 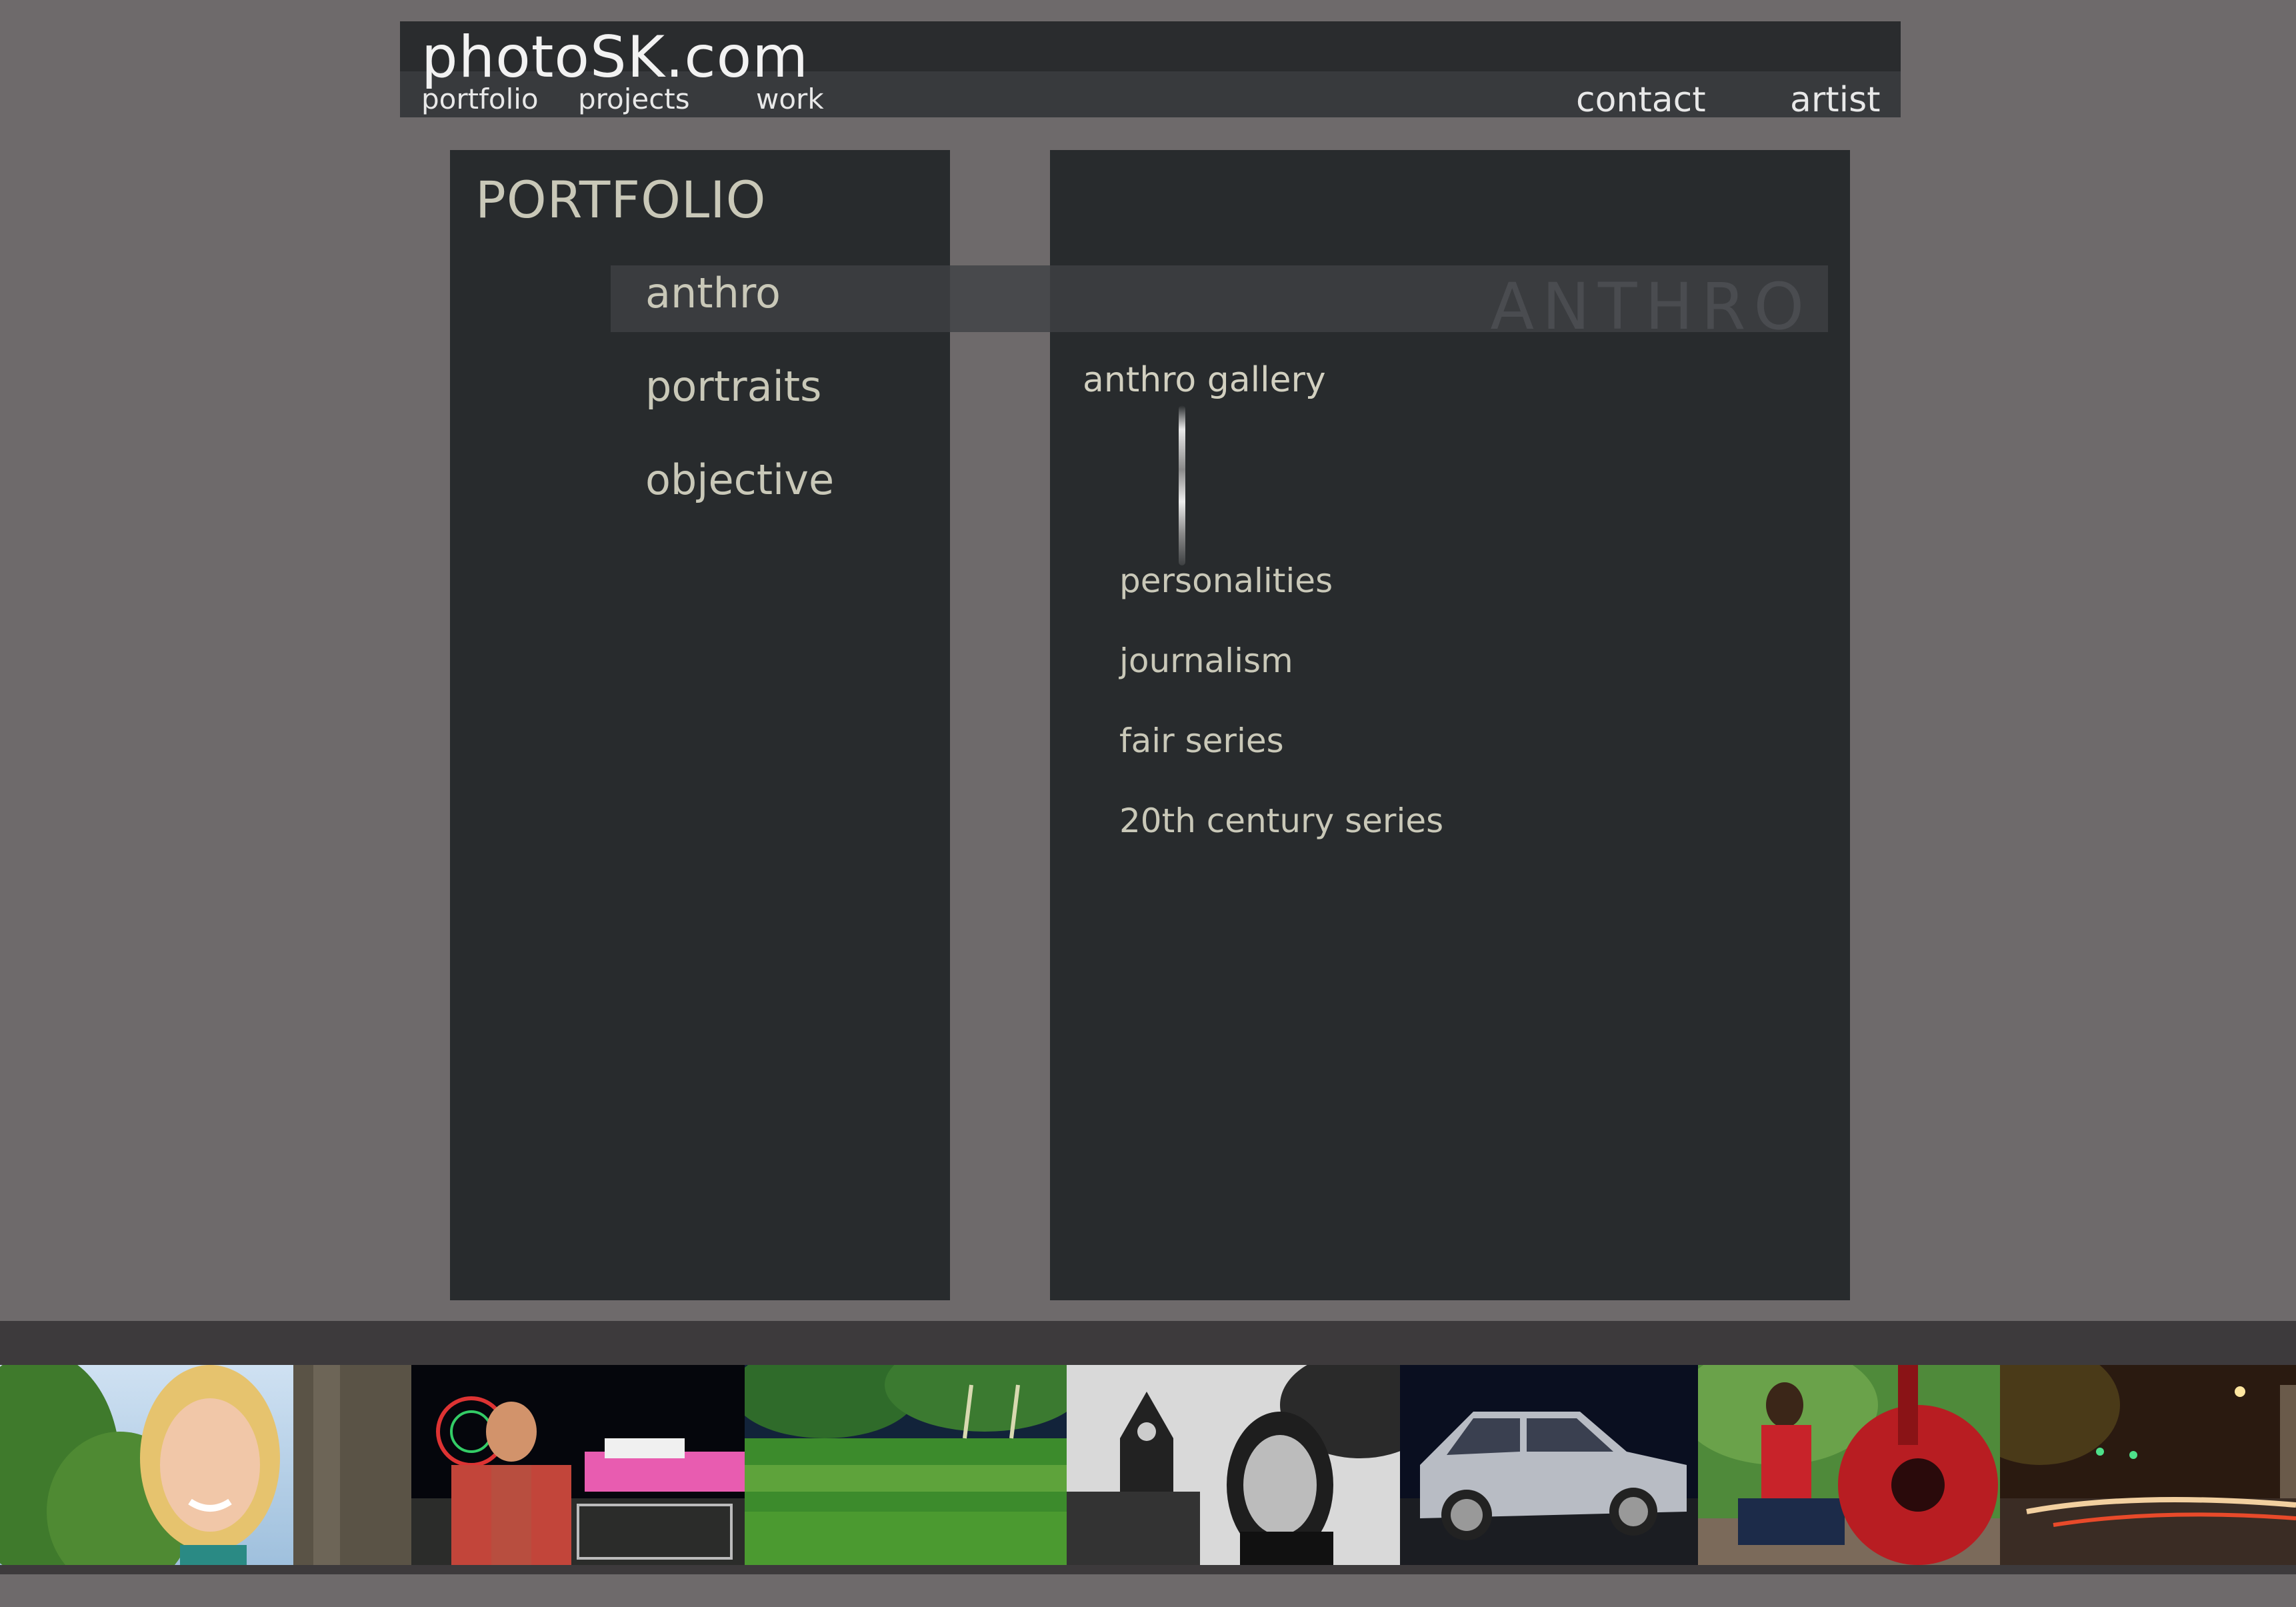 I want to click on nav-contact: contact, so click(x=1641, y=100).